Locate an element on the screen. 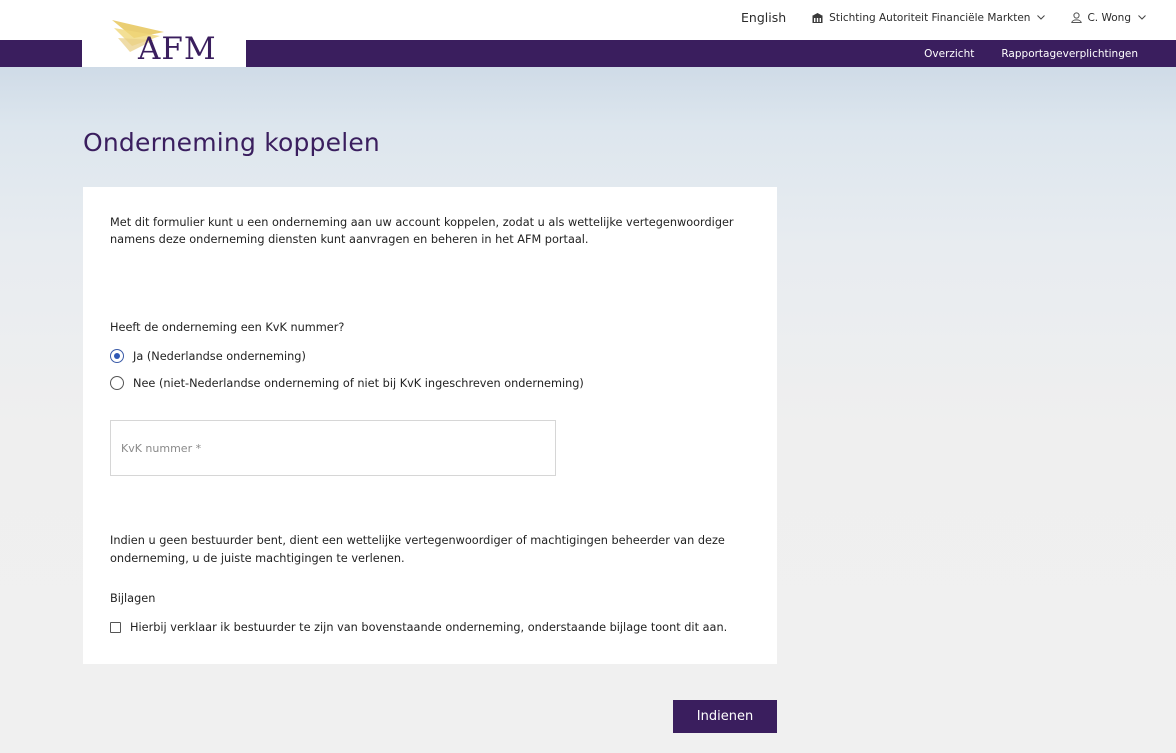 The height and width of the screenshot is (753, 1176). submit-button: Indienen is located at coordinates (725, 716).